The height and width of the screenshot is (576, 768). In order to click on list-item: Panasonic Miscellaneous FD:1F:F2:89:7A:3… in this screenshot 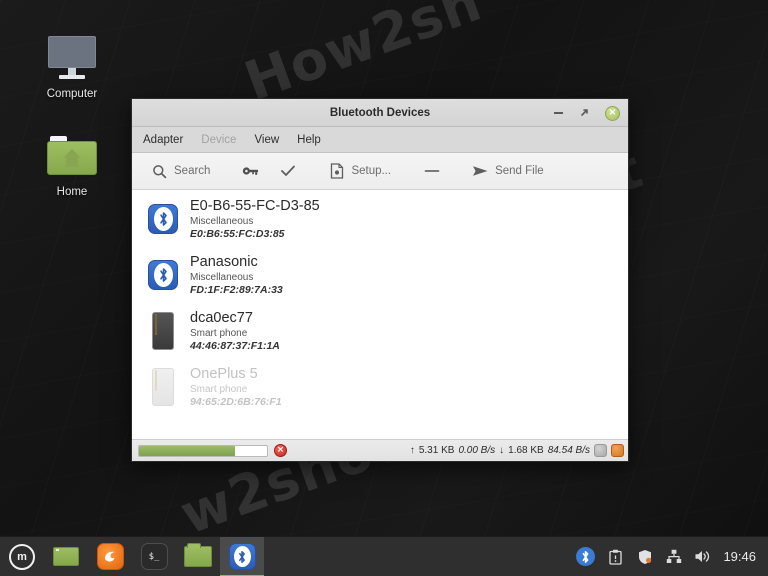, I will do `click(380, 274)`.